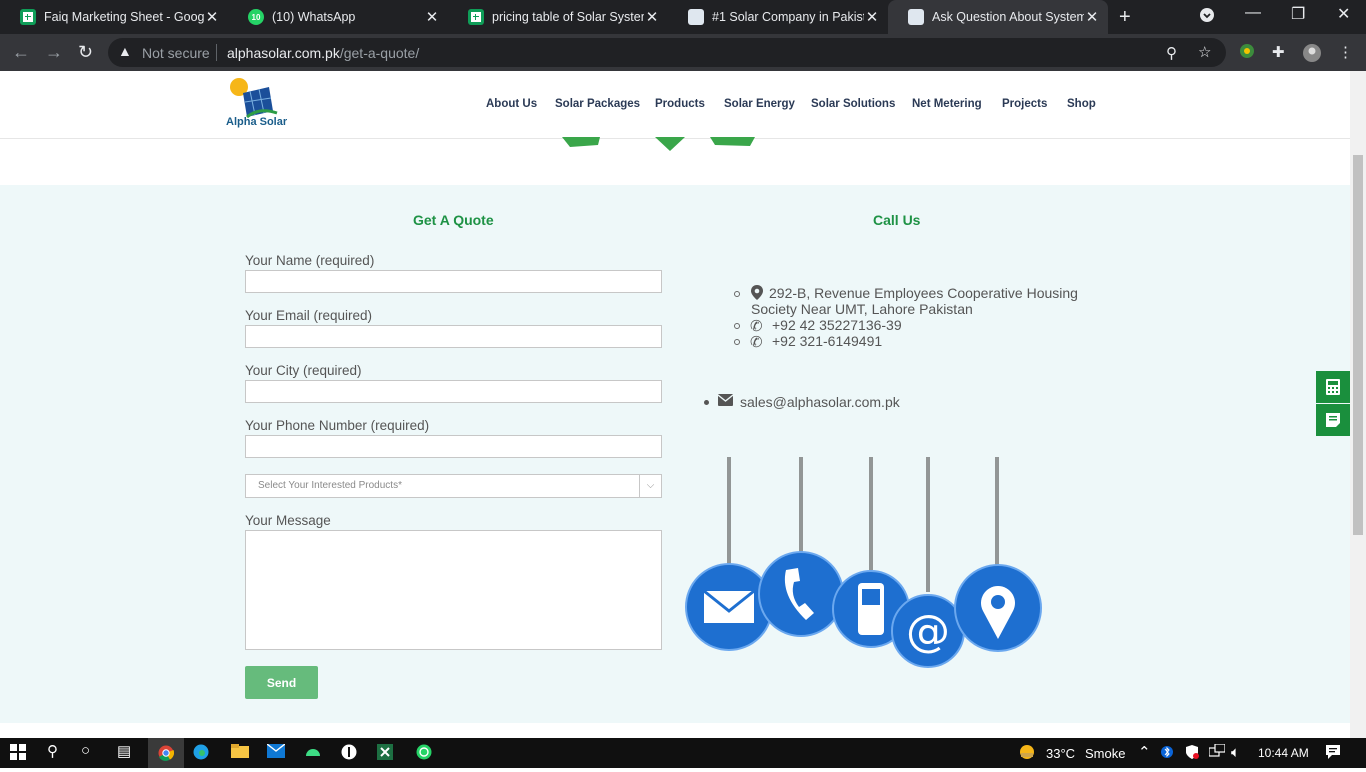 The image size is (1366, 772). What do you see at coordinates (337, 425) in the screenshot?
I see `phone-label: Your Phone Number (required)` at bounding box center [337, 425].